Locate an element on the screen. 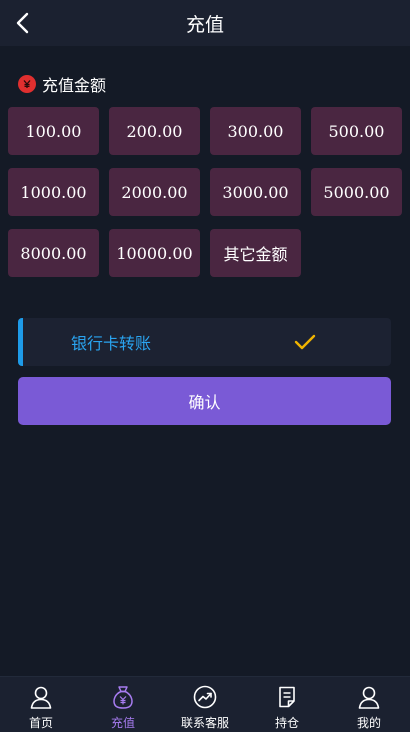  amount-option: 5000.00 is located at coordinates (356, 192).